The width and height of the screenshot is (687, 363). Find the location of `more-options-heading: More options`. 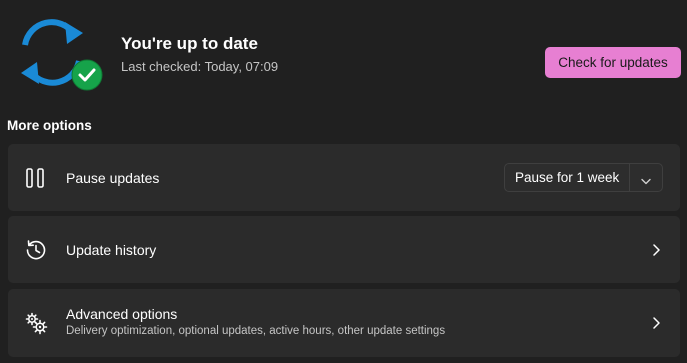

more-options-heading: More options is located at coordinates (49, 125).